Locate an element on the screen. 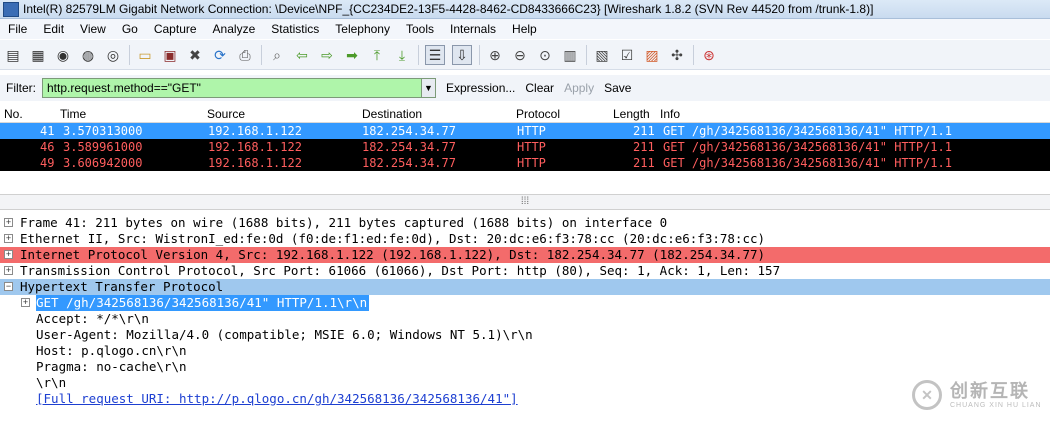 This screenshot has width=1050, height=439. column-time: Time is located at coordinates (73, 114).